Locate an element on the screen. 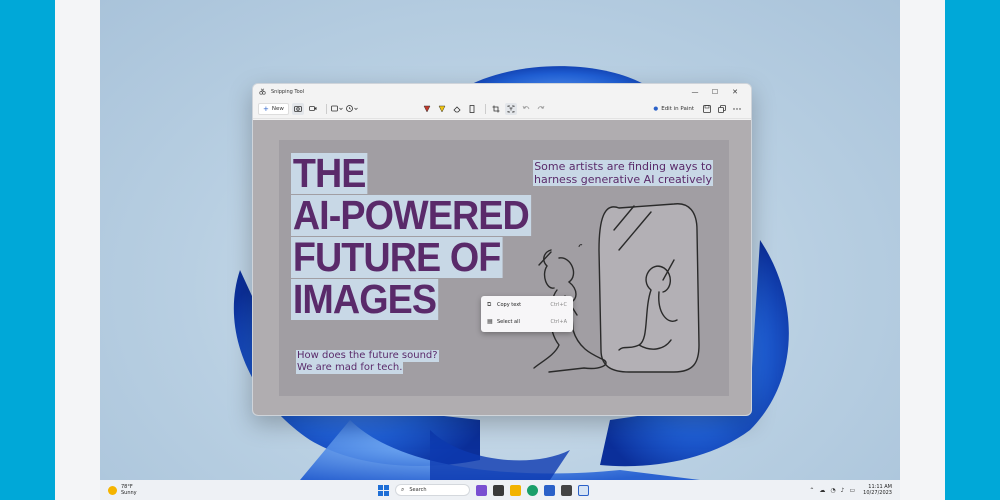 The width and height of the screenshot is (1000, 500). context-menu-label: Select all is located at coordinates (508, 321).